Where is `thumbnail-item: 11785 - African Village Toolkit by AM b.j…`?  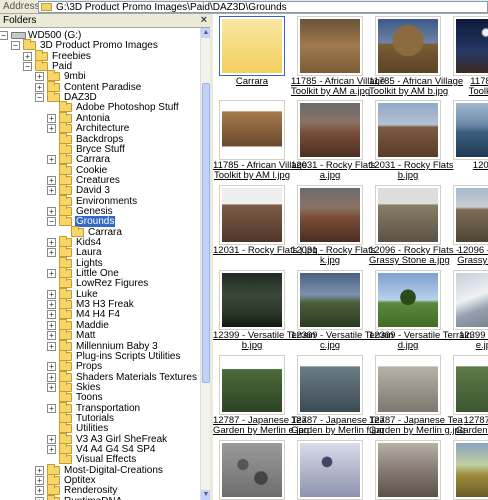
thumbnail-item: 11785 - African Village Toolkit by AM b.j… is located at coordinates (416, 57).